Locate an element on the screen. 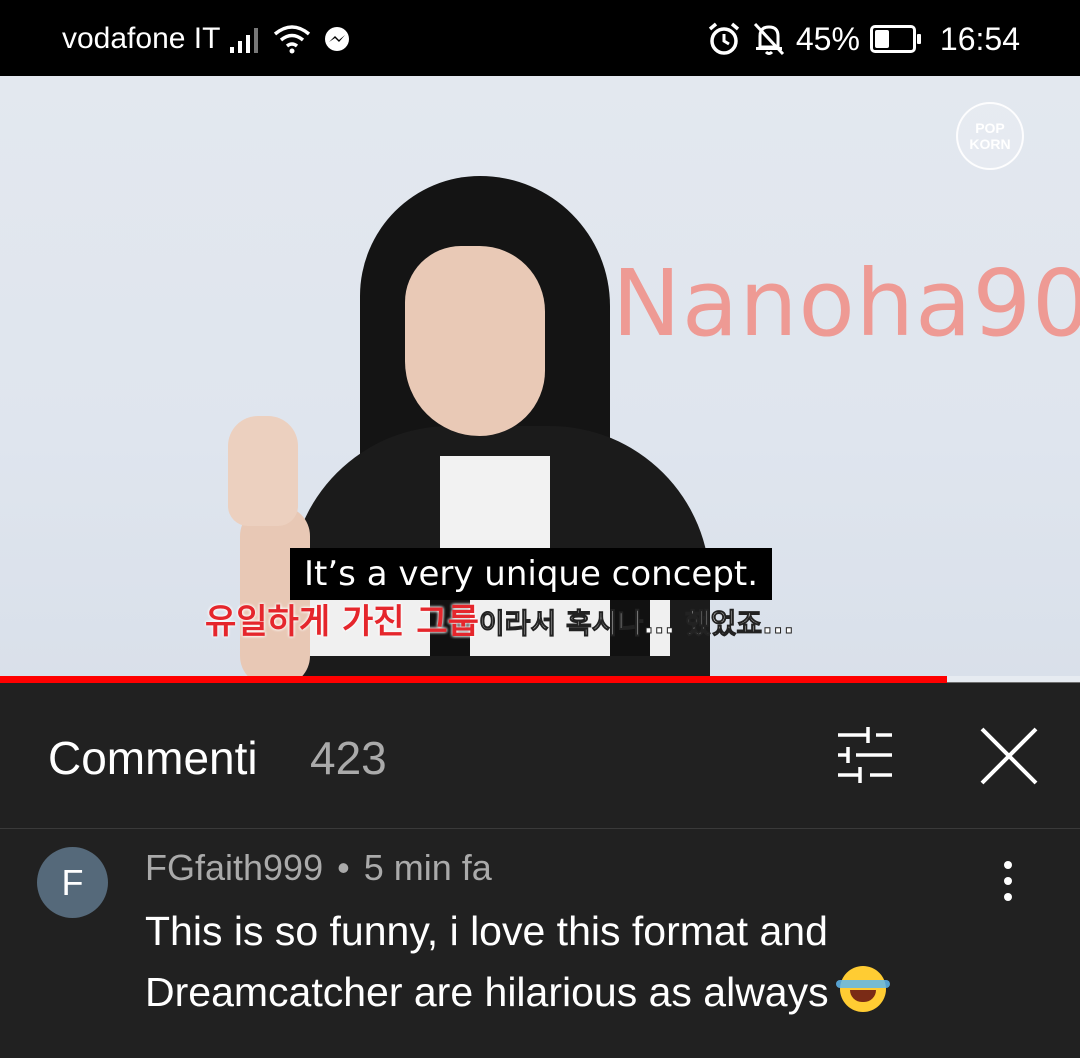 The width and height of the screenshot is (1080, 1058). video-watermark: Nanoha90 is located at coordinates (846, 303).